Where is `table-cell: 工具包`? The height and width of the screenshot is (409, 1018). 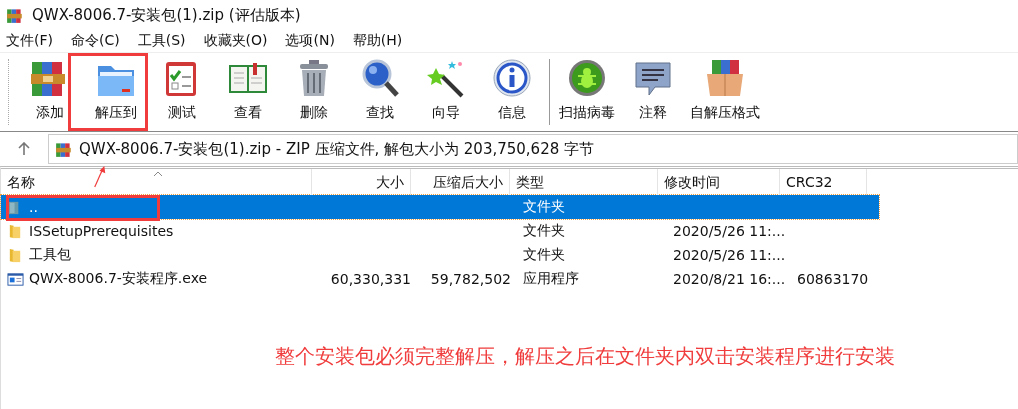 table-cell: 工具包 is located at coordinates (50, 255).